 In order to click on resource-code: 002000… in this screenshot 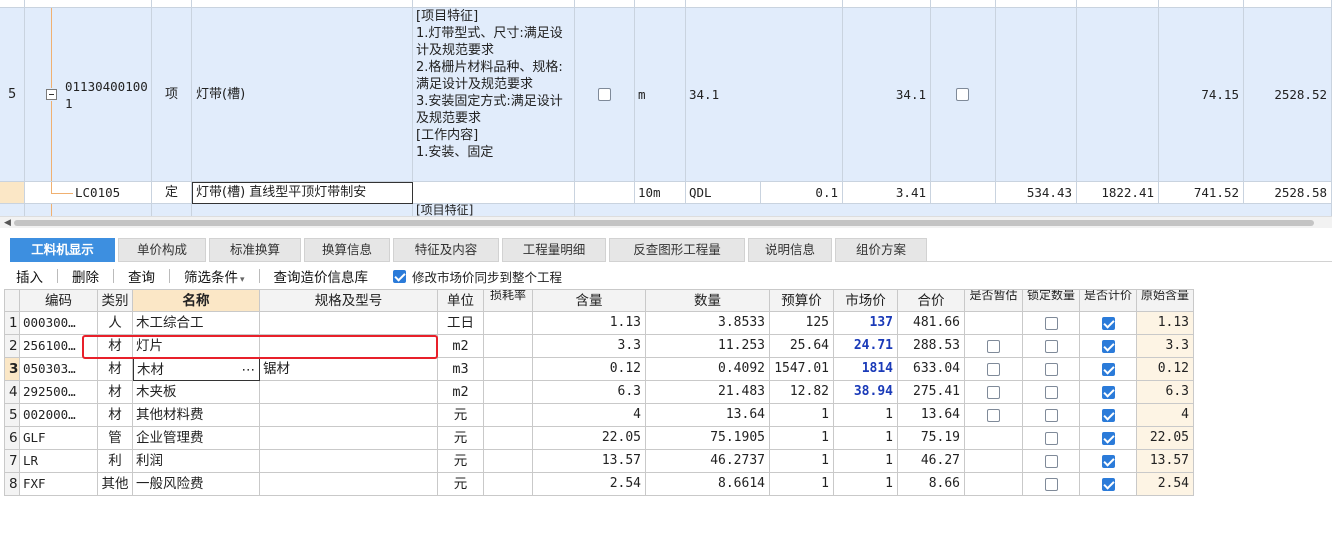, I will do `click(59, 415)`.